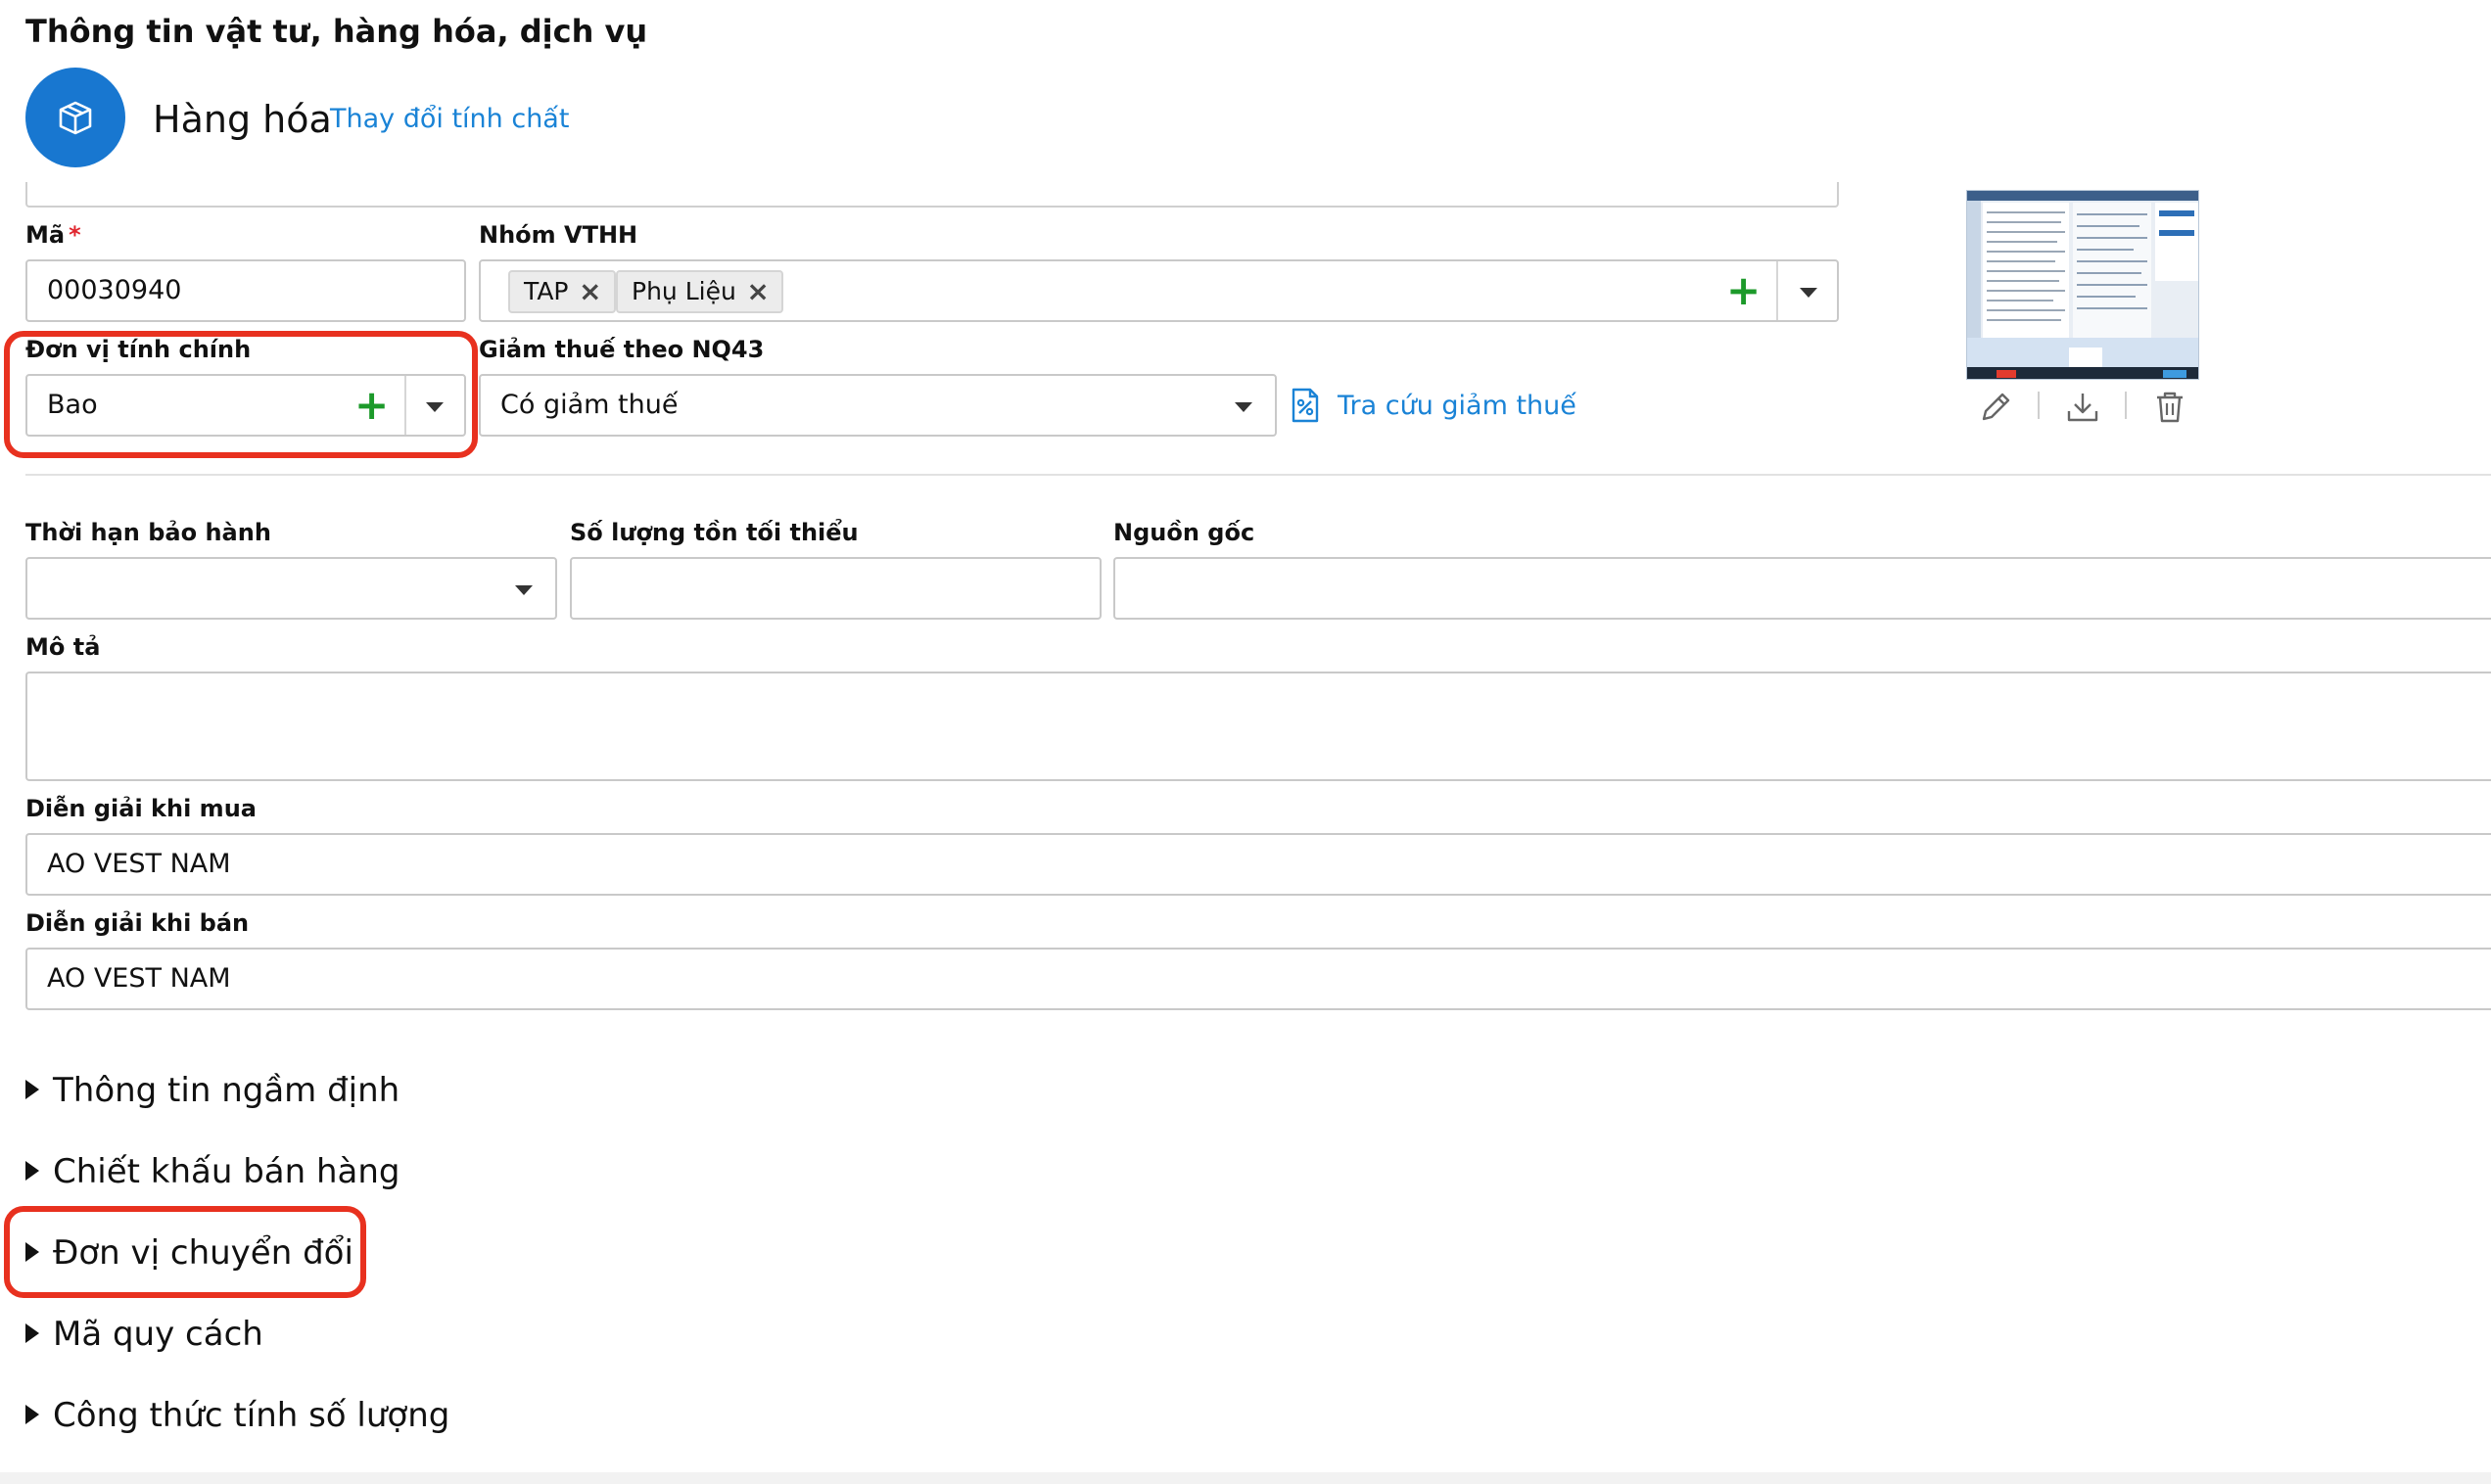 Image resolution: width=2491 pixels, height=1484 pixels. I want to click on min-stock-input, so click(836, 588).